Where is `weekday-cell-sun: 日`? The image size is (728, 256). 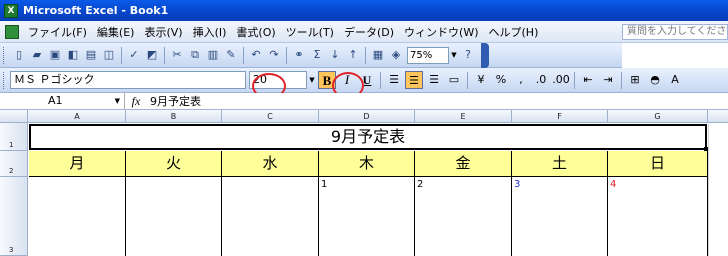 weekday-cell-sun: 日 is located at coordinates (658, 164).